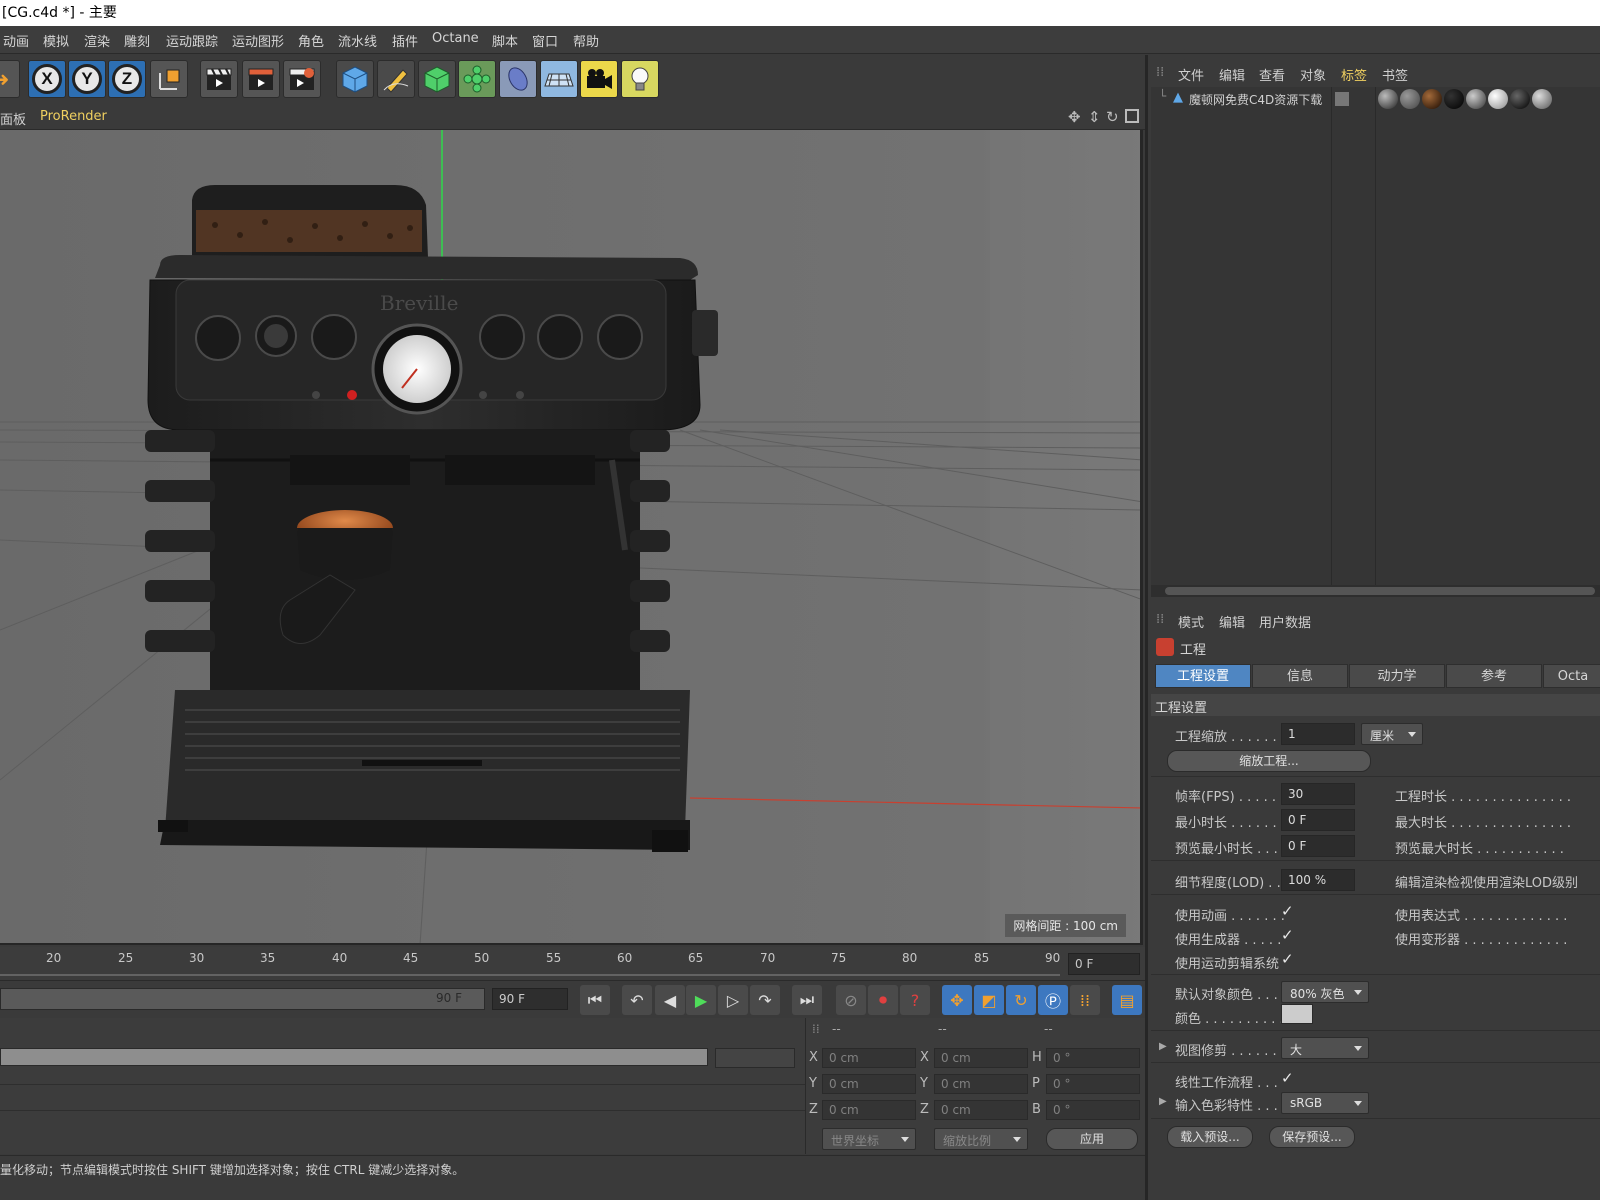  What do you see at coordinates (637, 1000) in the screenshot?
I see `previous-key-icon: ↶` at bounding box center [637, 1000].